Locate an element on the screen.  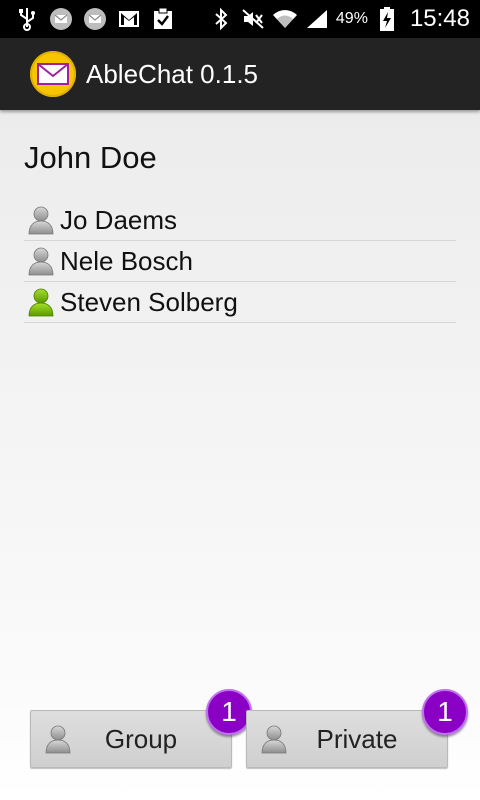
user-name: Steven Solberg is located at coordinates (149, 301).